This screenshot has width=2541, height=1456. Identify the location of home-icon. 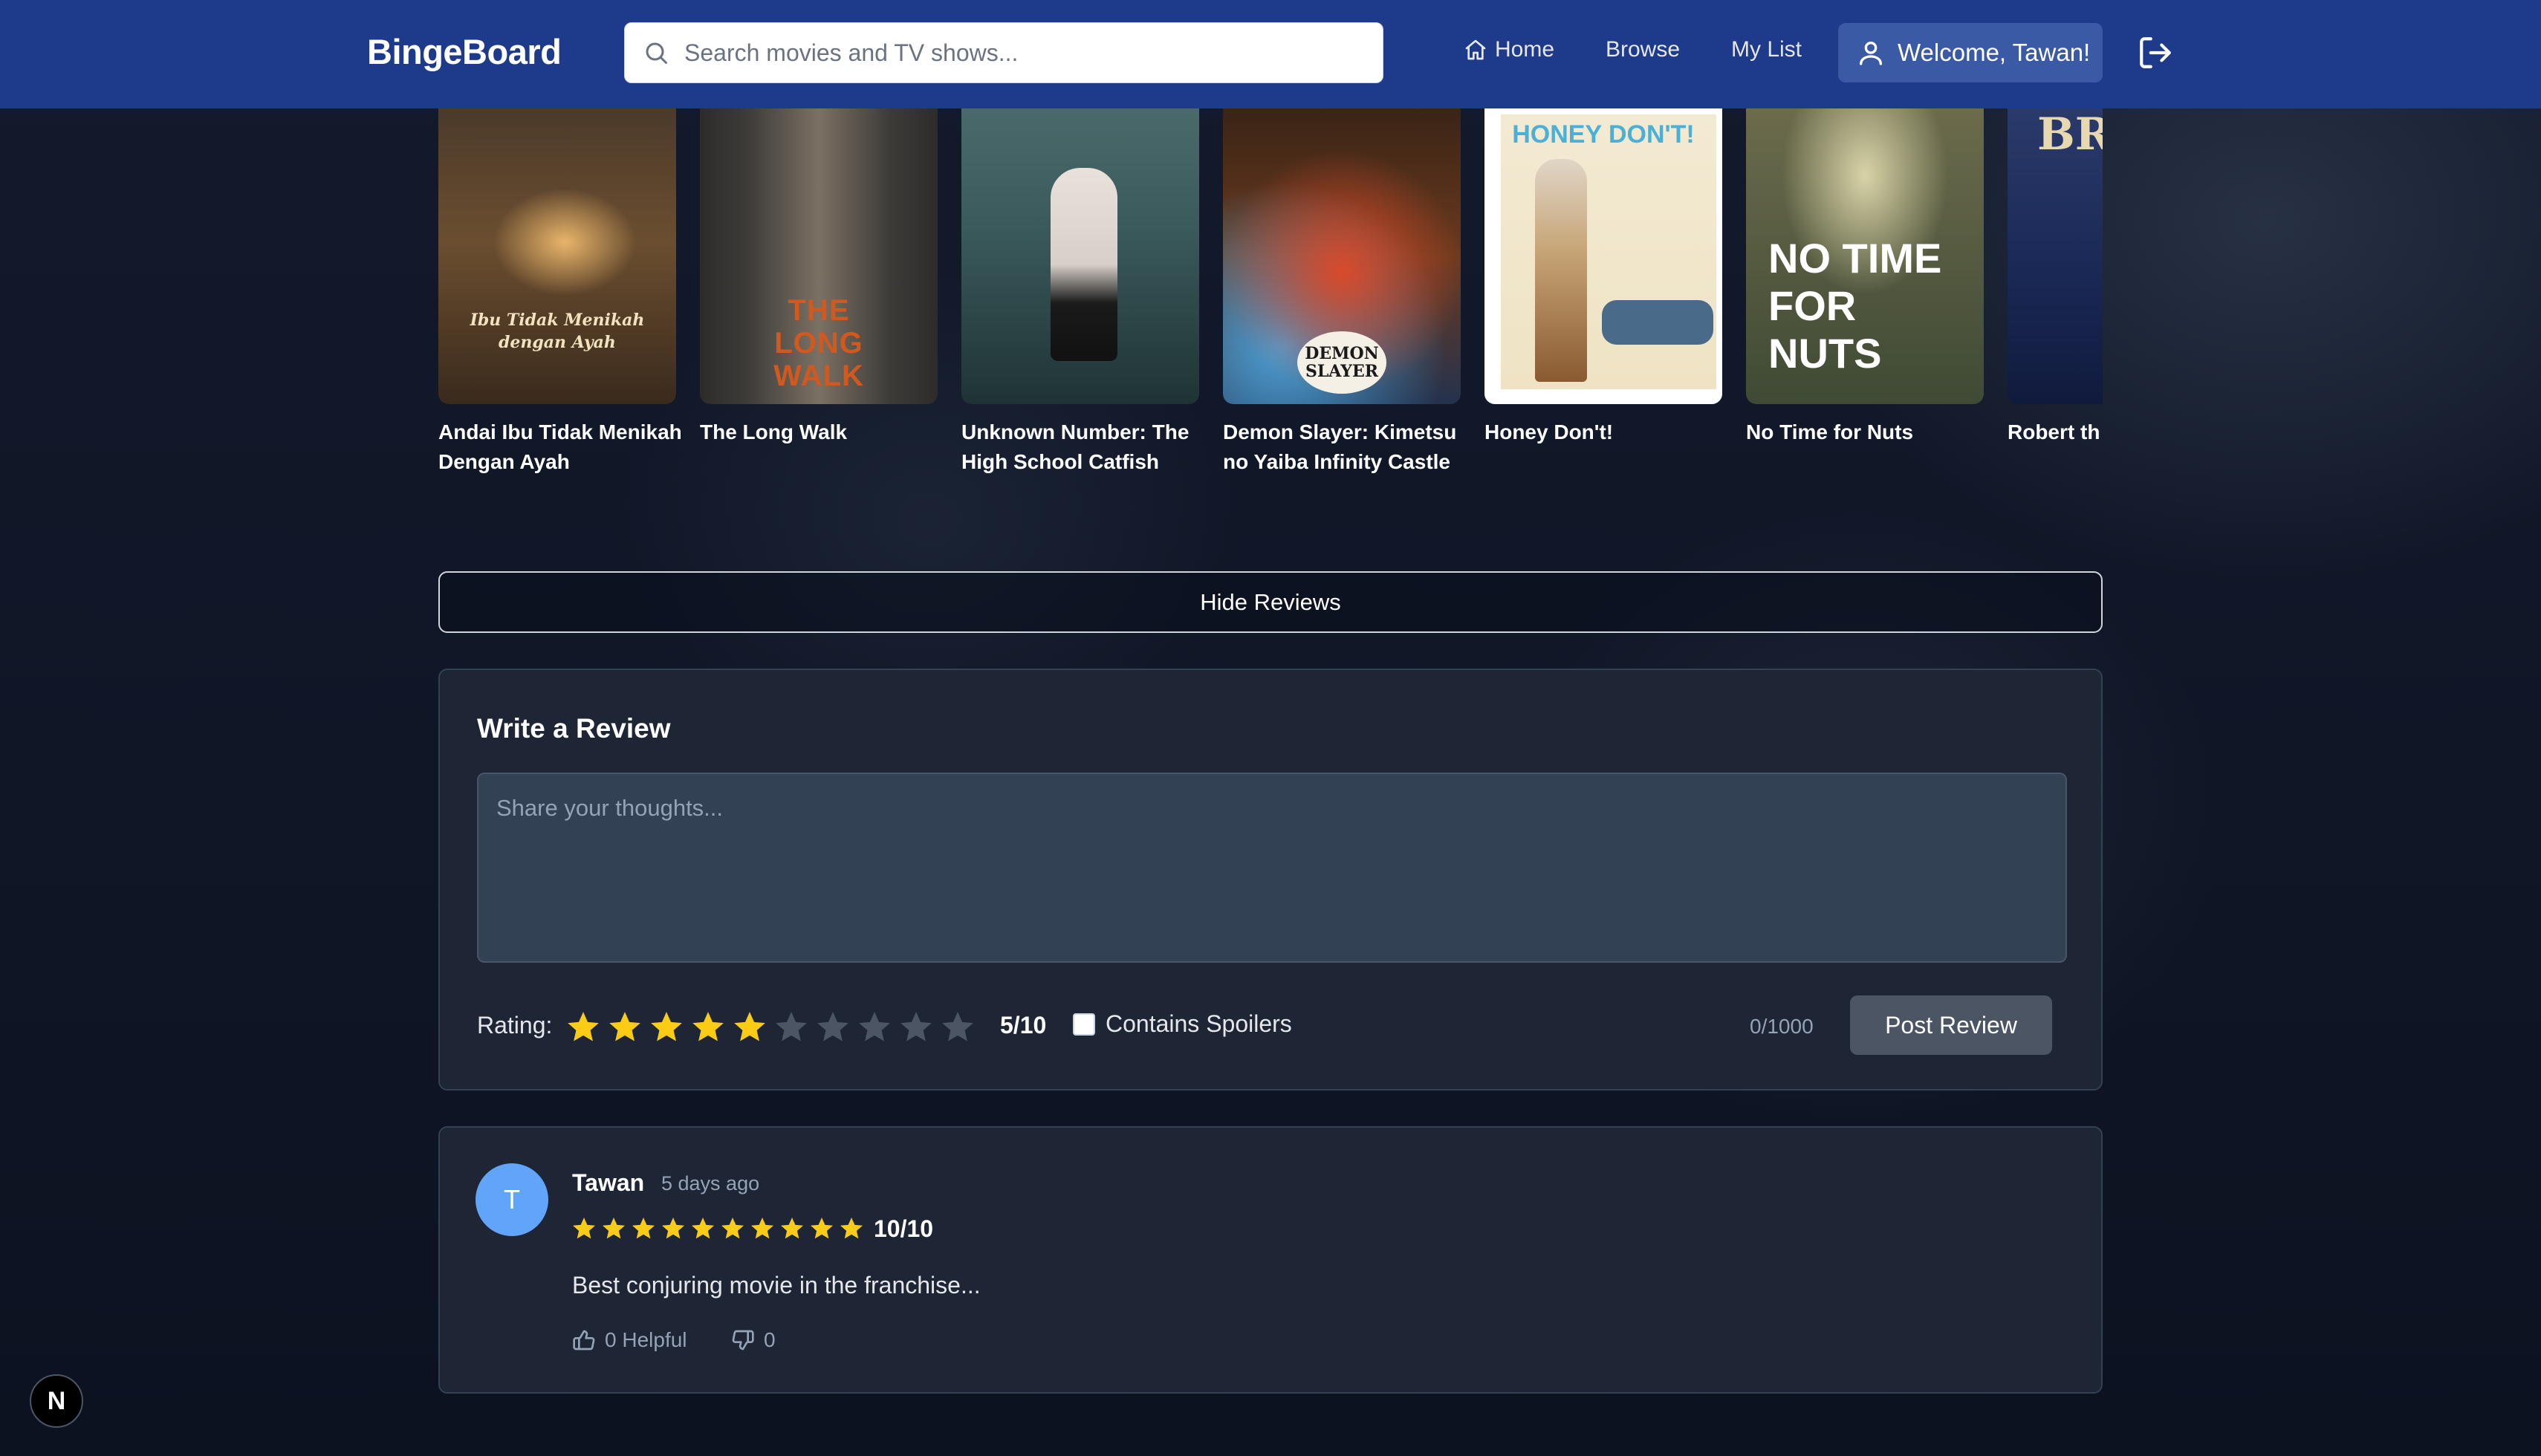
(1476, 49).